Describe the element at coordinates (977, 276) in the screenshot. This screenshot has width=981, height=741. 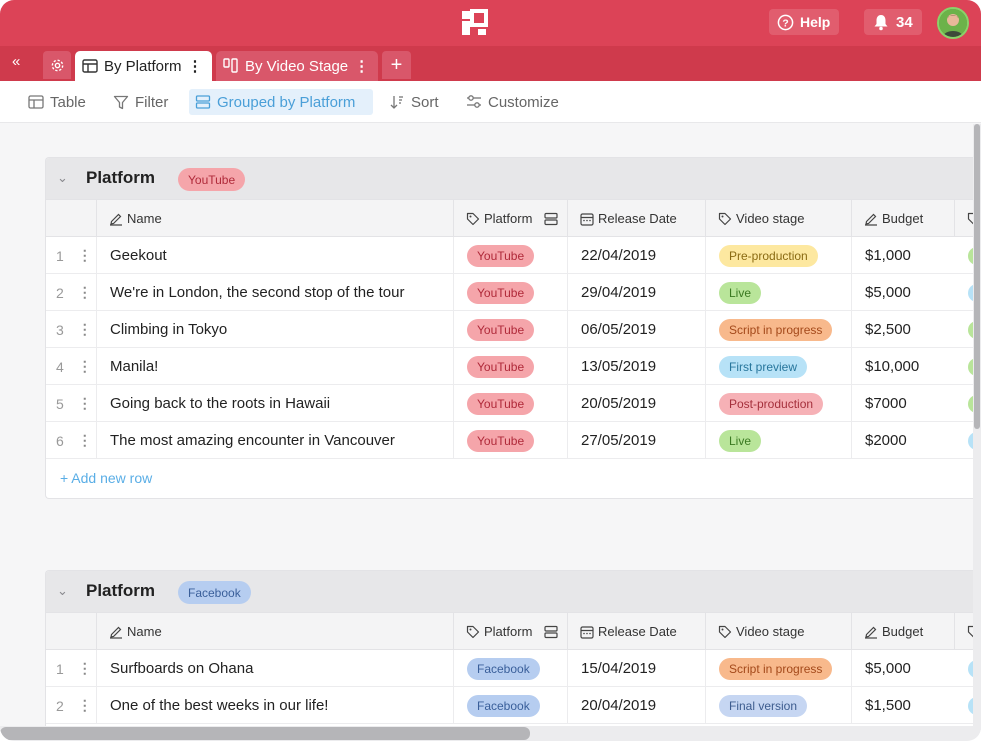
I see `vertical-scrollbar-thumb` at that location.